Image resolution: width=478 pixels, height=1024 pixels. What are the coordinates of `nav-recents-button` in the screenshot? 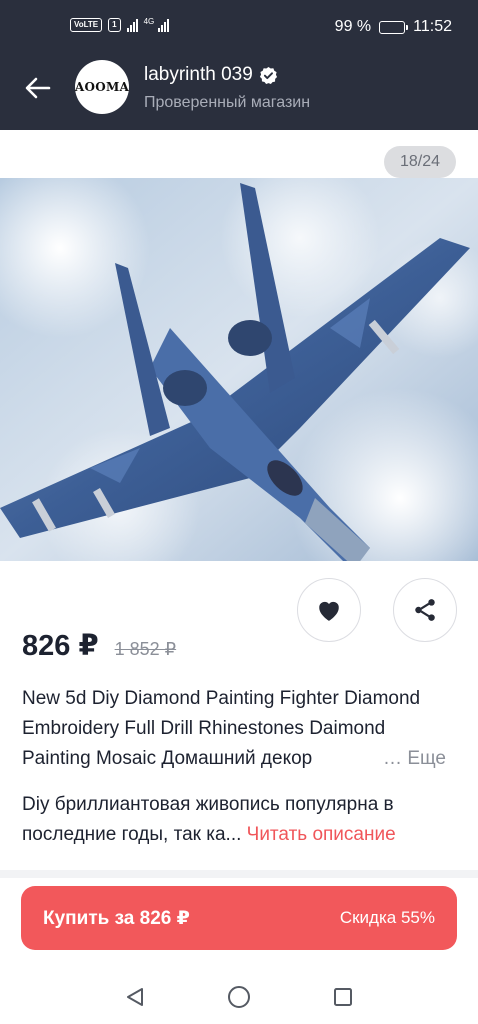 It's located at (343, 997).